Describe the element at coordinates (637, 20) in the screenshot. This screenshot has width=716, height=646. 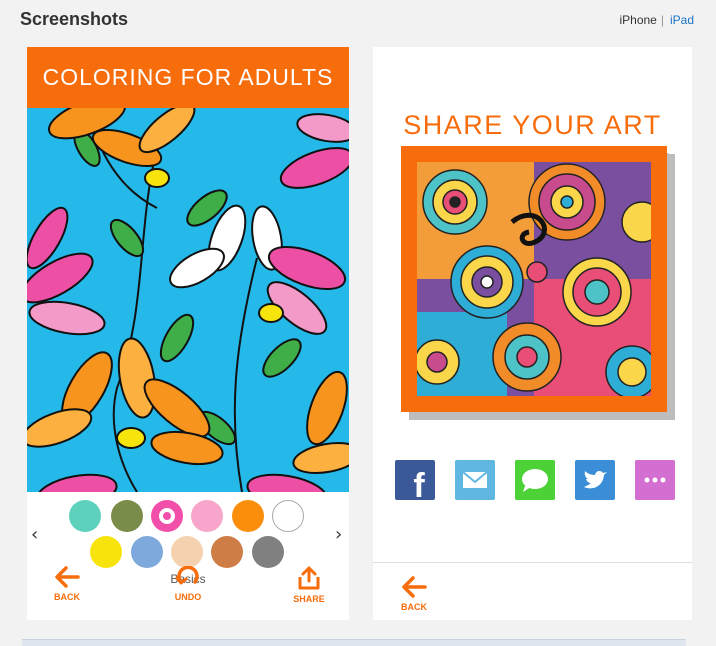
I see `device-iphone-link: iPhone` at that location.